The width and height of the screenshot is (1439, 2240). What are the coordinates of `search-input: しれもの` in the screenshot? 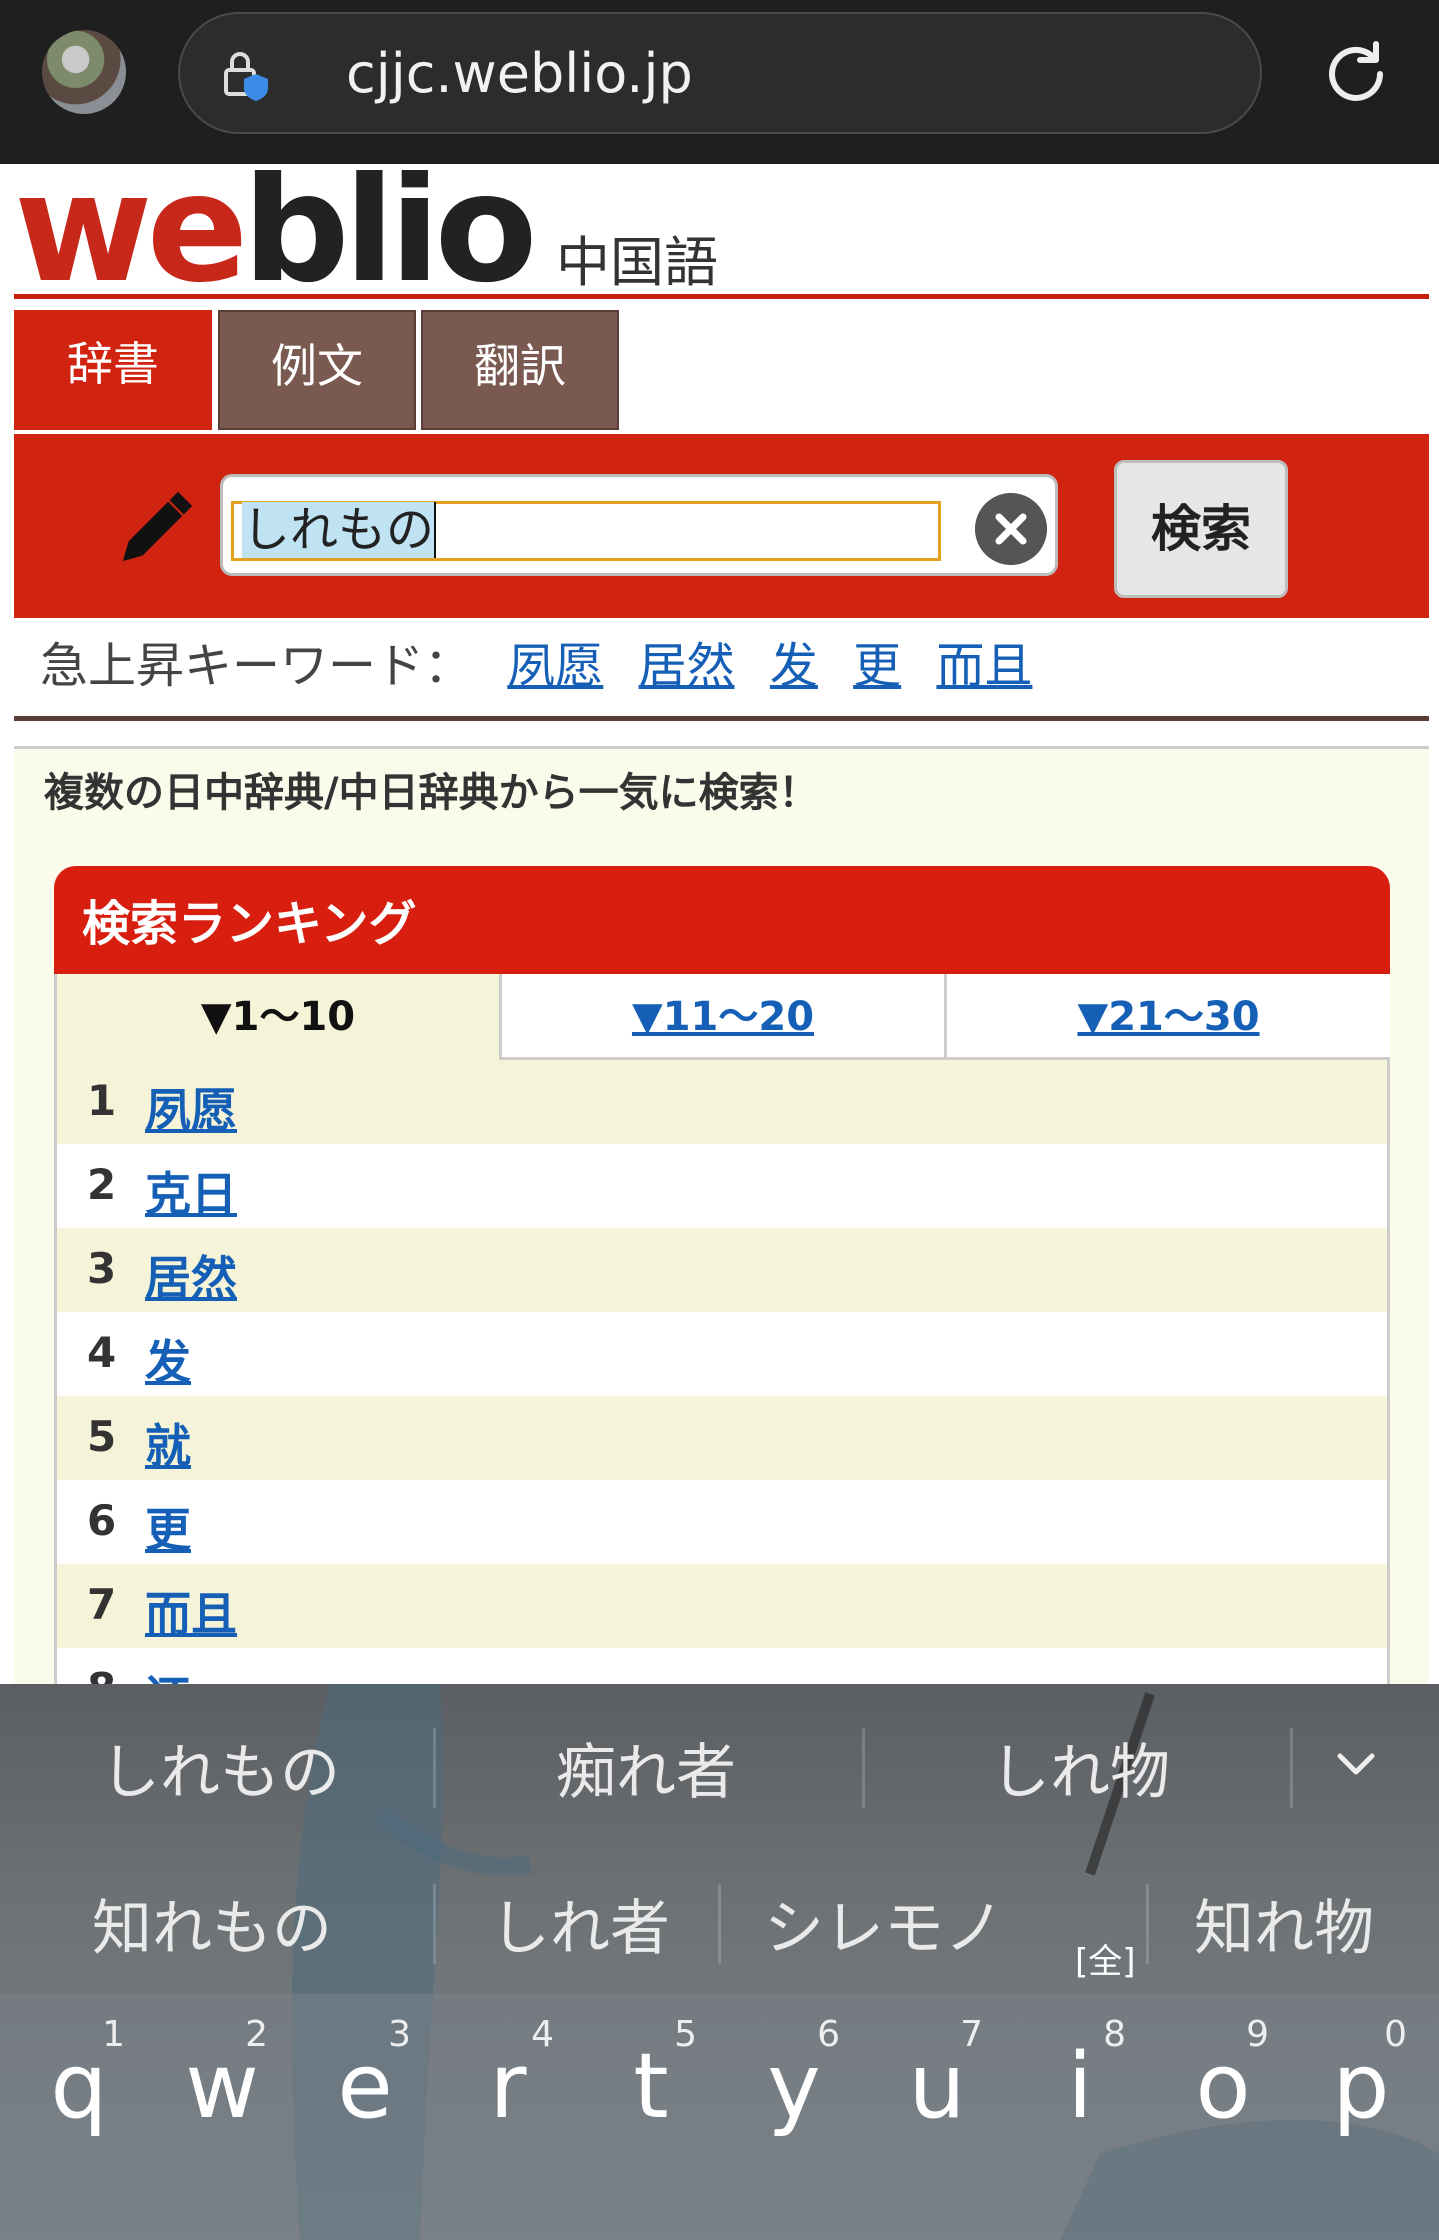 It's located at (586, 531).